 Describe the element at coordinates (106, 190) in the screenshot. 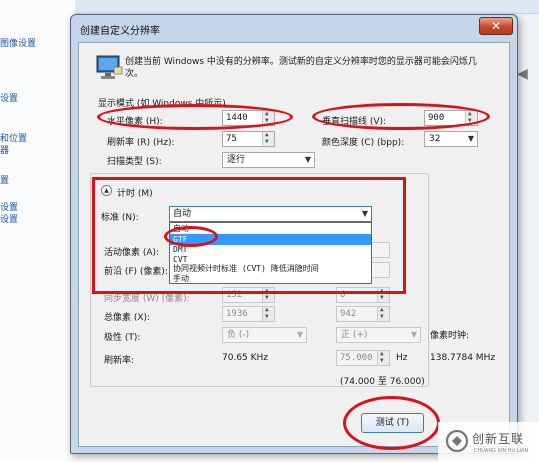

I see `collapse-icon: ▲` at that location.